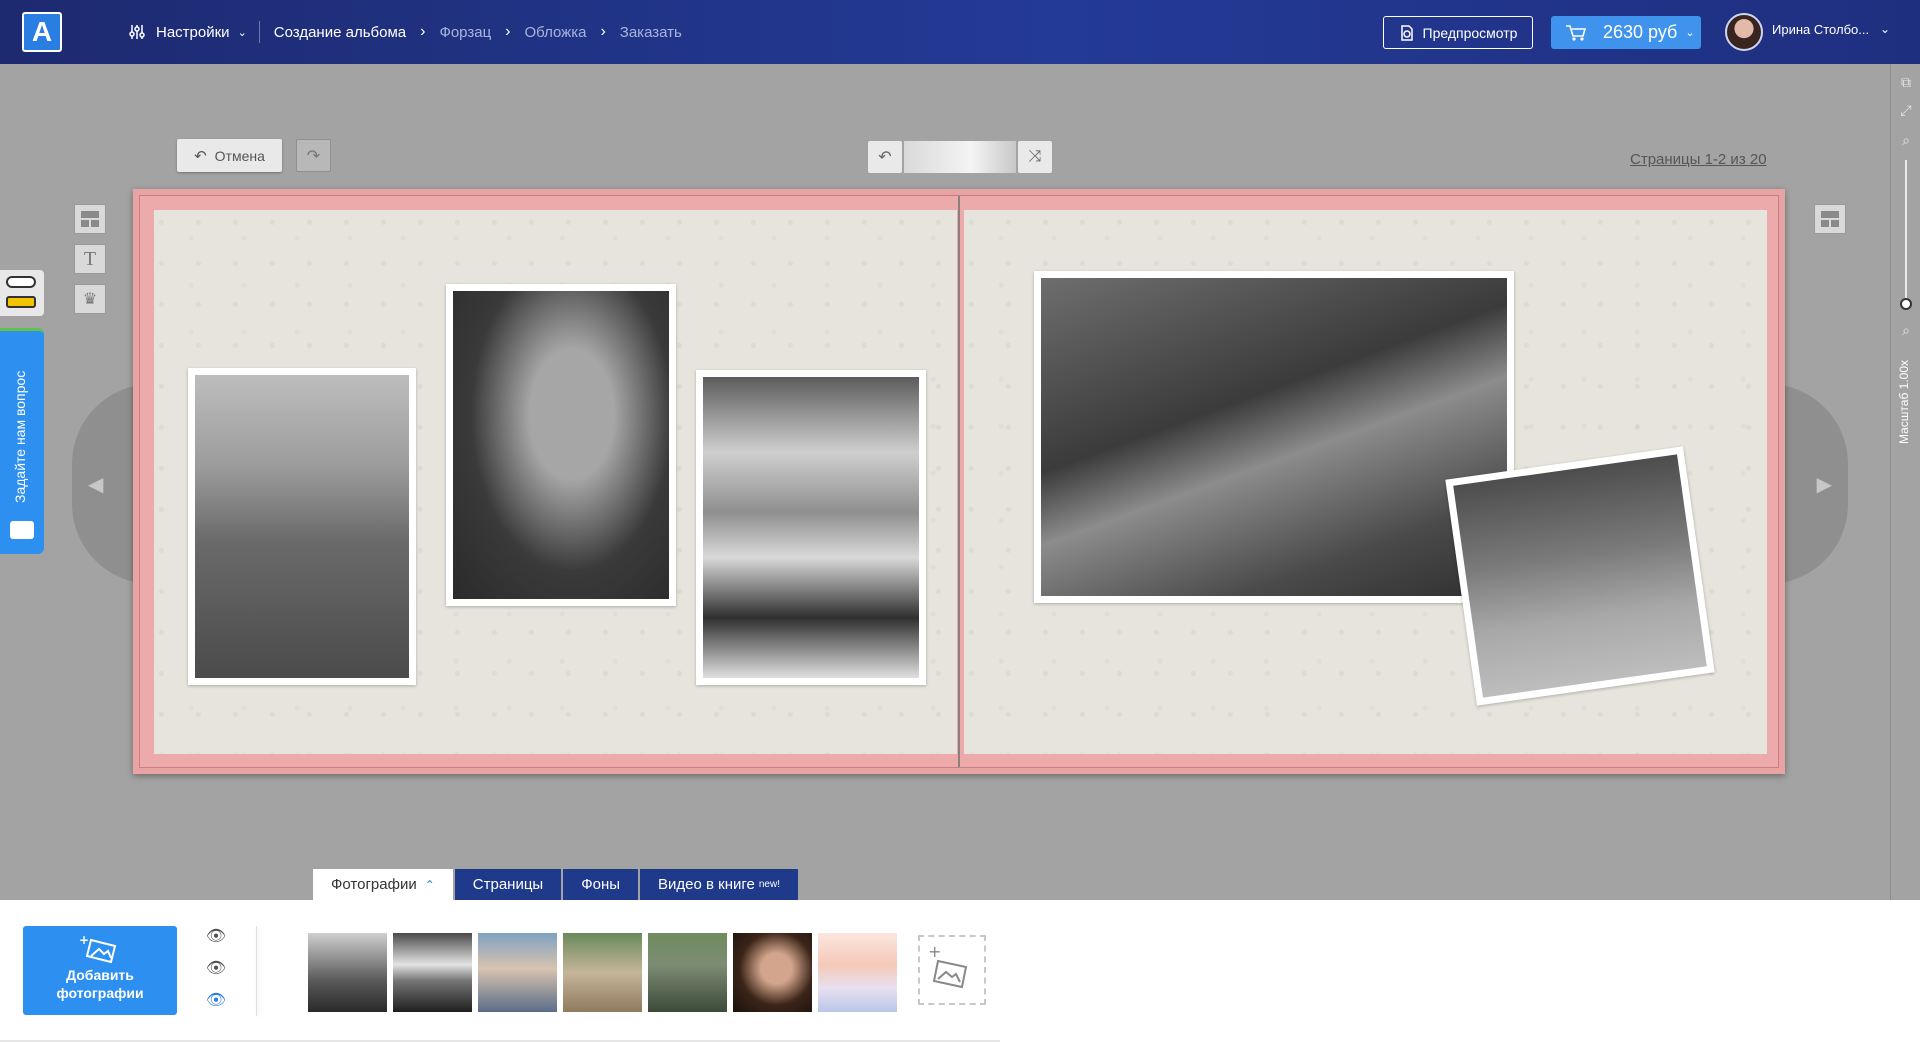 This screenshot has height=1042, width=1920. I want to click on undo-icon: ↶, so click(885, 157).